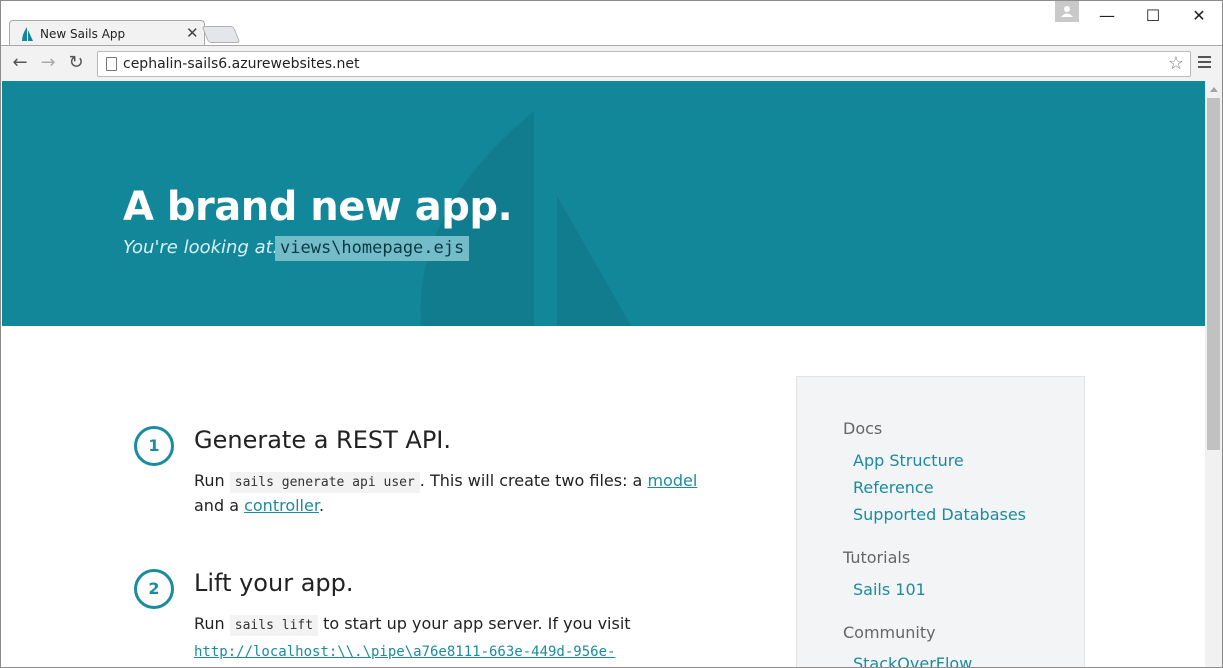  What do you see at coordinates (1107, 16) in the screenshot?
I see `minimize-button: —` at bounding box center [1107, 16].